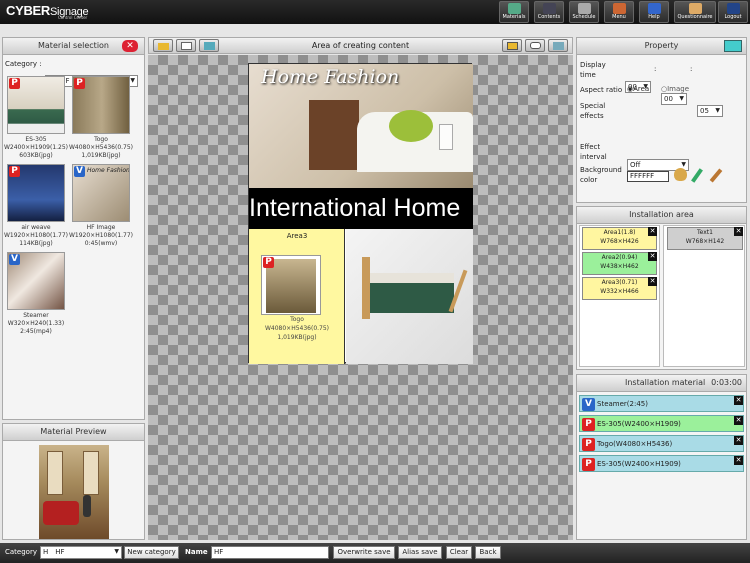  What do you see at coordinates (330, 77) in the screenshot?
I see `banner-title: Home Fashion` at bounding box center [330, 77].